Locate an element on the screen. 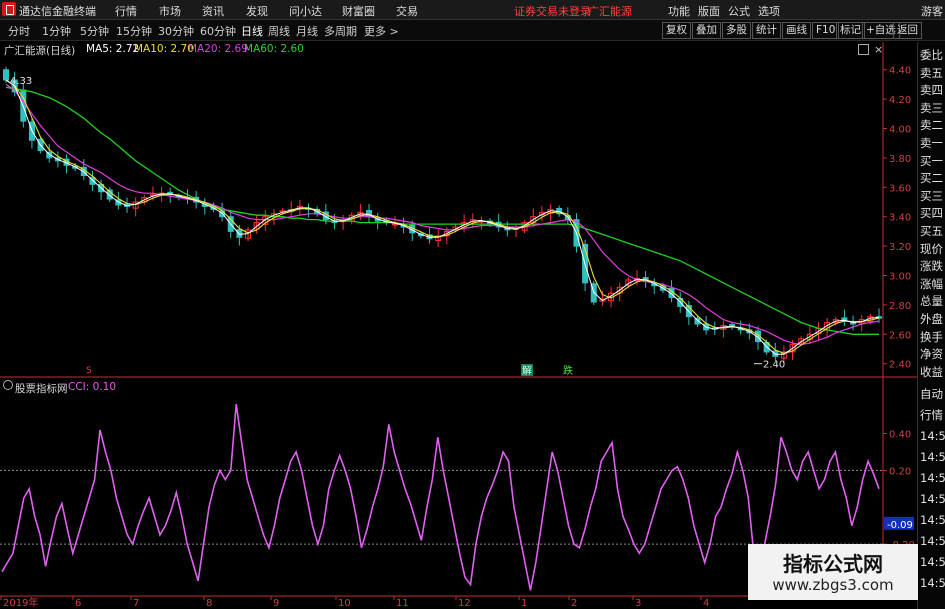 The width and height of the screenshot is (945, 609). price-tick-label: 4.20 is located at coordinates (900, 100).